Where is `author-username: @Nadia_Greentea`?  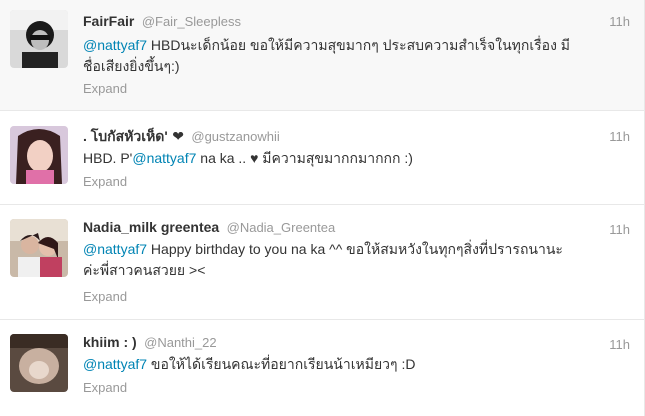 author-username: @Nadia_Greentea is located at coordinates (281, 227).